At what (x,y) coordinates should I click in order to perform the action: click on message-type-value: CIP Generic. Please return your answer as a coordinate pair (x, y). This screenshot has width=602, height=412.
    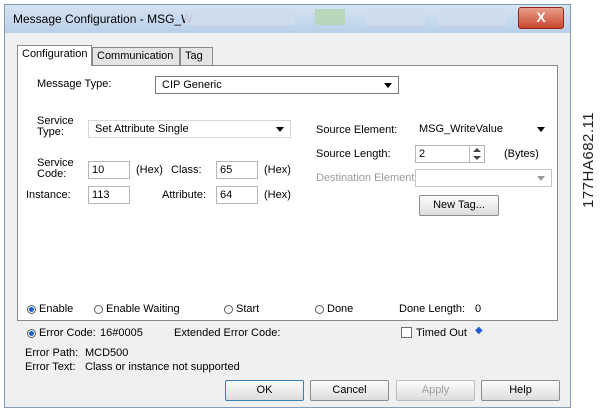
    Looking at the image, I should click on (192, 85).